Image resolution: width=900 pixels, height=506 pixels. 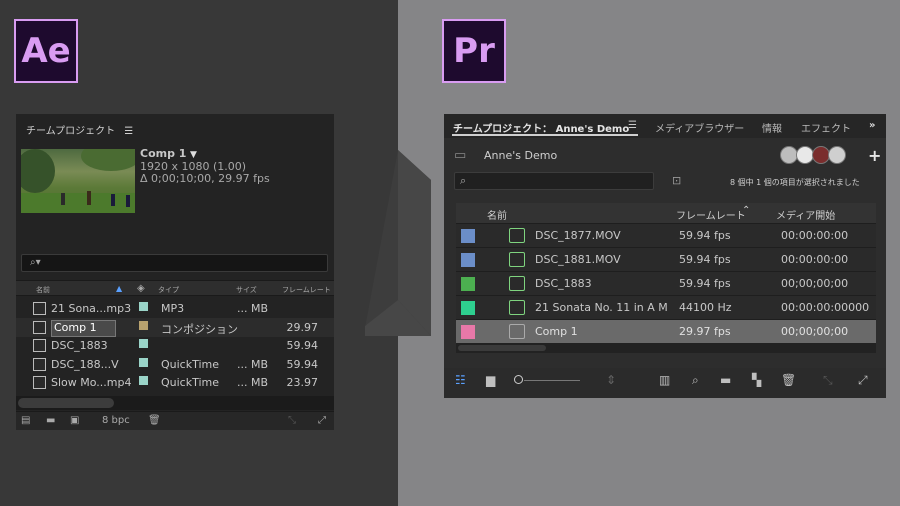 I want to click on pr-item-name: DSC_1883, so click(x=563, y=283).